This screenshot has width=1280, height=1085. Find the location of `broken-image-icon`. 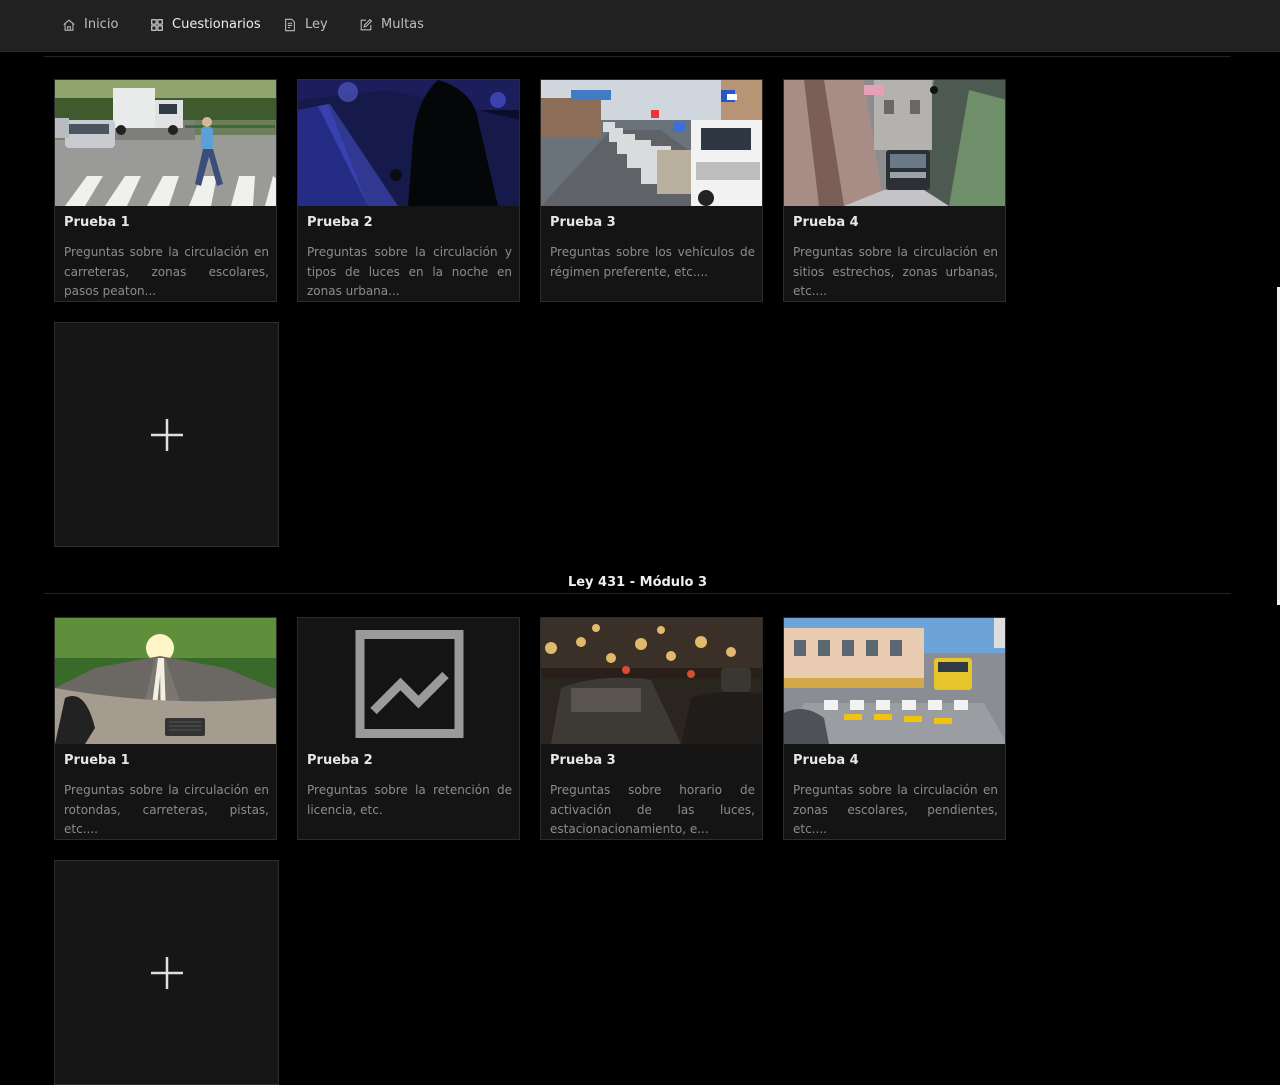

broken-image-icon is located at coordinates (409, 684).